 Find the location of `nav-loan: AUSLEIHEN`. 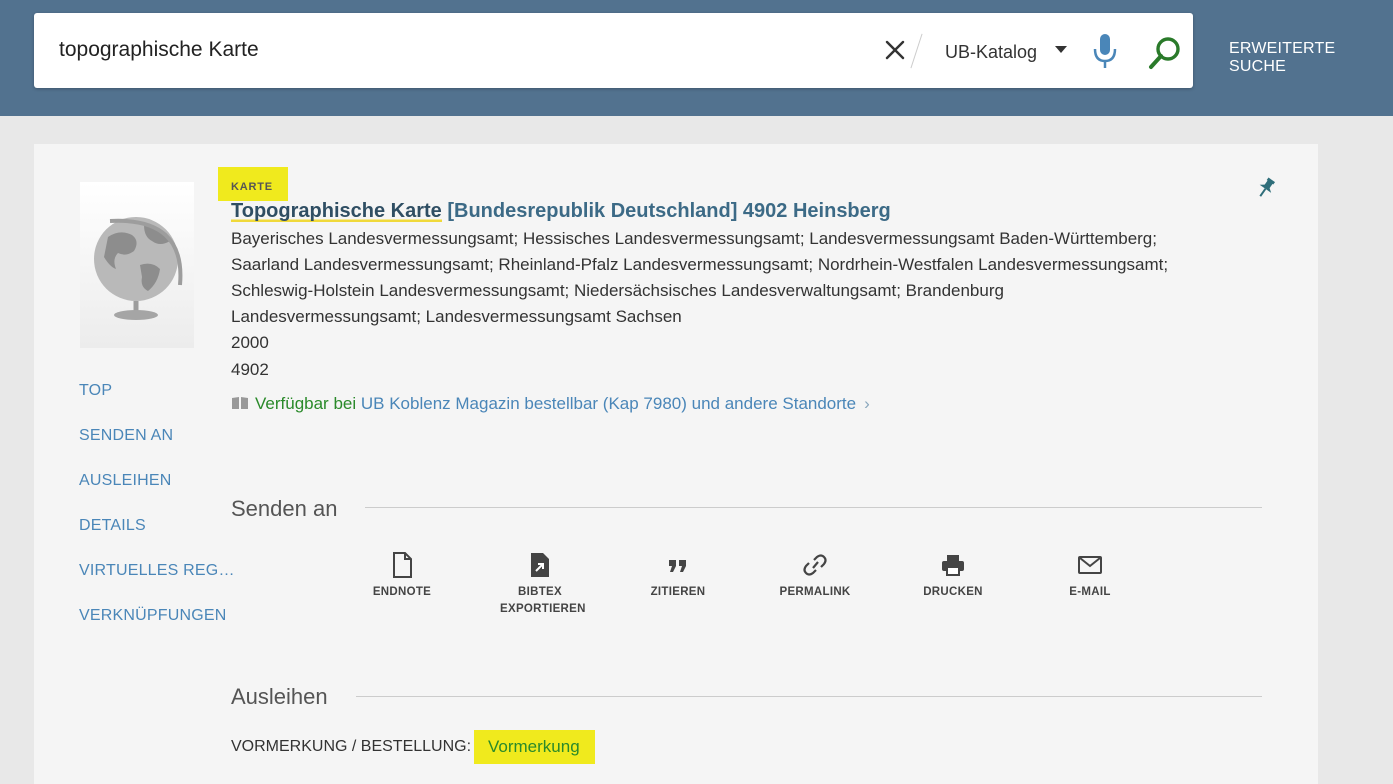

nav-loan: AUSLEIHEN is located at coordinates (125, 481).